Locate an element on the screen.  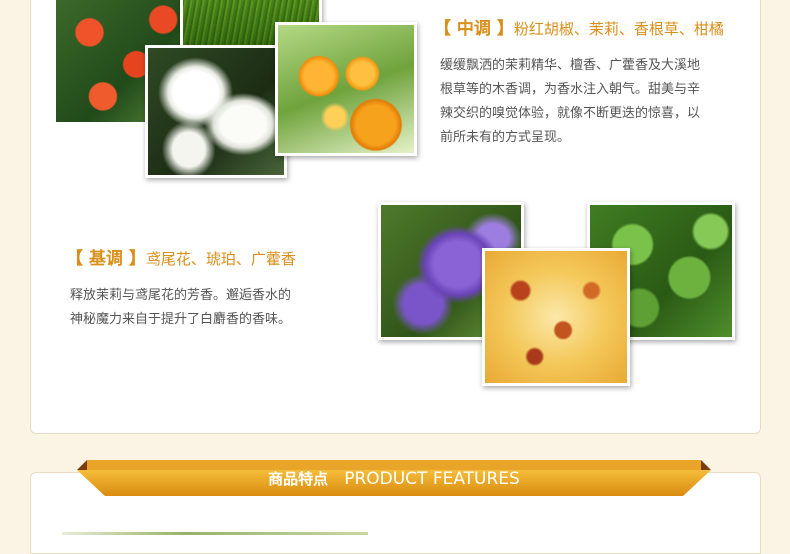
middle-note-heading: 【 中调 】粉红胡椒、茉莉、香根草、柑橘 is located at coordinates (579, 26).